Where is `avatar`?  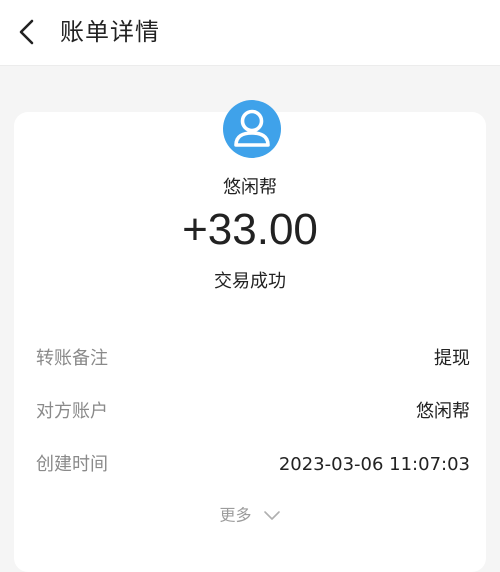 avatar is located at coordinates (252, 129).